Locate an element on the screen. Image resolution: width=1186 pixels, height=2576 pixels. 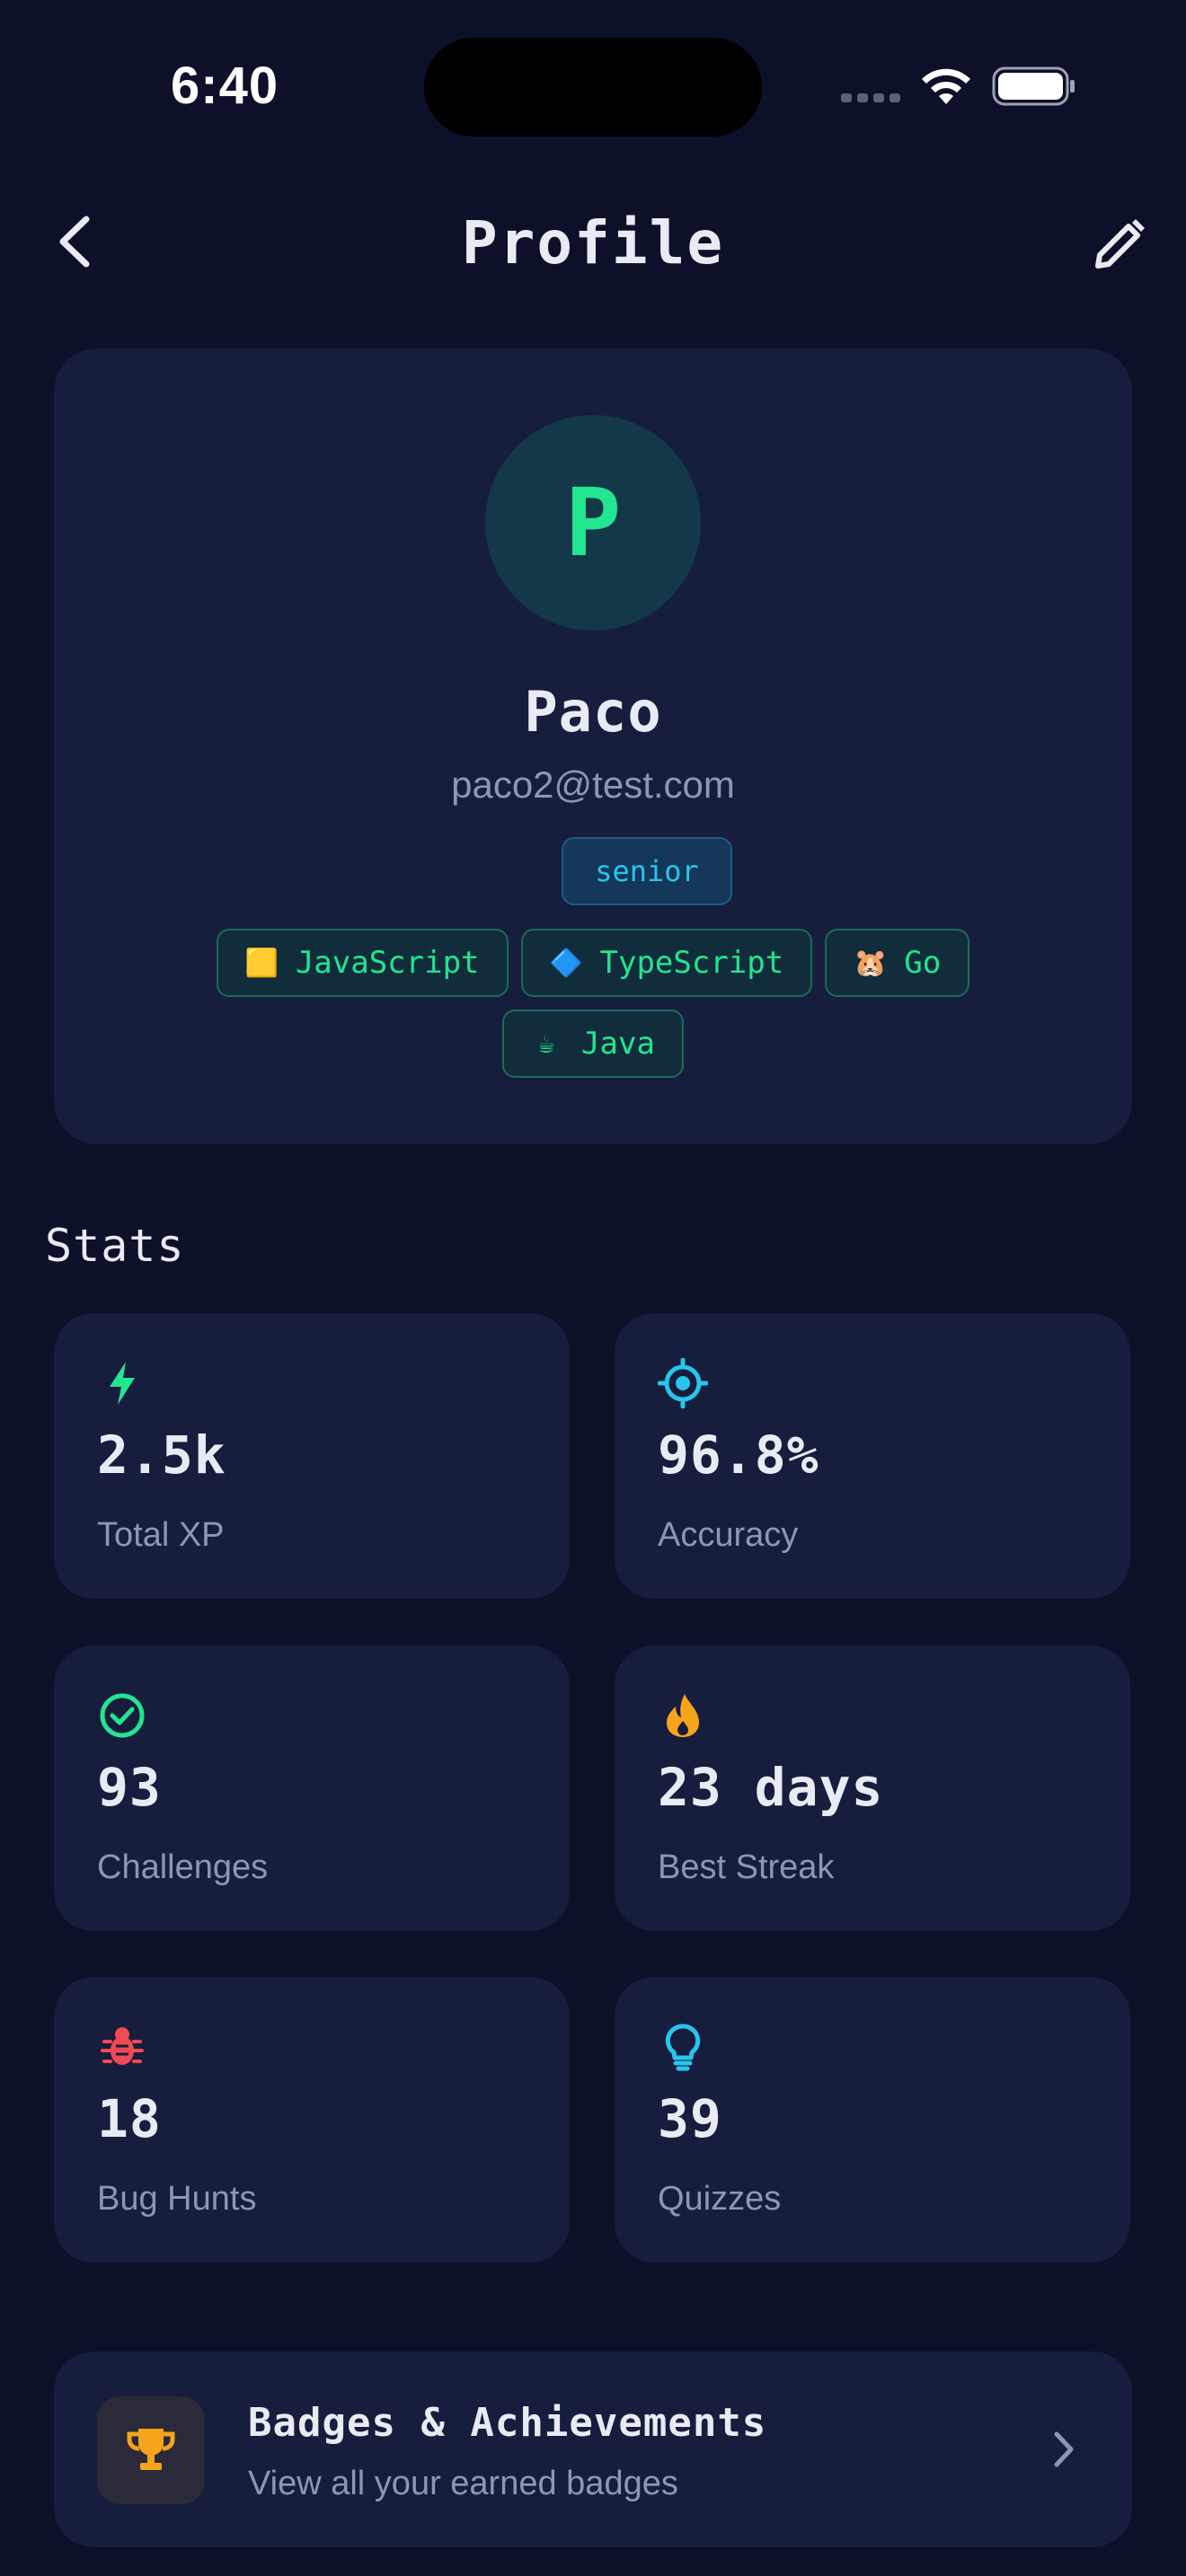
javascript-emoji-icon: 🟨 is located at coordinates (261, 963).